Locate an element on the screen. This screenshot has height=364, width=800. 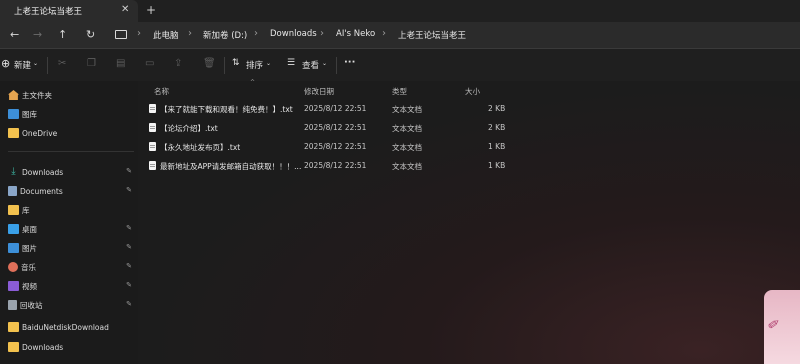
music-icon is located at coordinates (13, 267).